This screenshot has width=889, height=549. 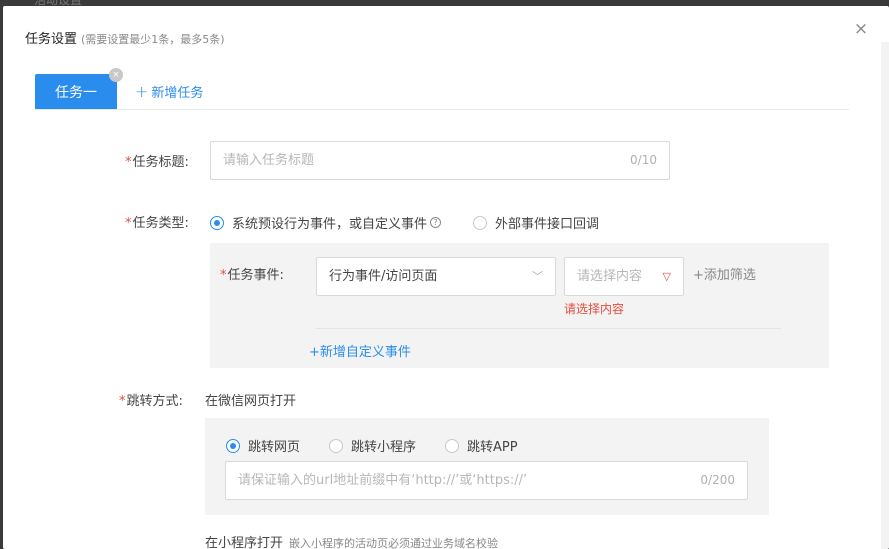 What do you see at coordinates (51, 39) in the screenshot?
I see `dialog-title-text: 任务设置` at bounding box center [51, 39].